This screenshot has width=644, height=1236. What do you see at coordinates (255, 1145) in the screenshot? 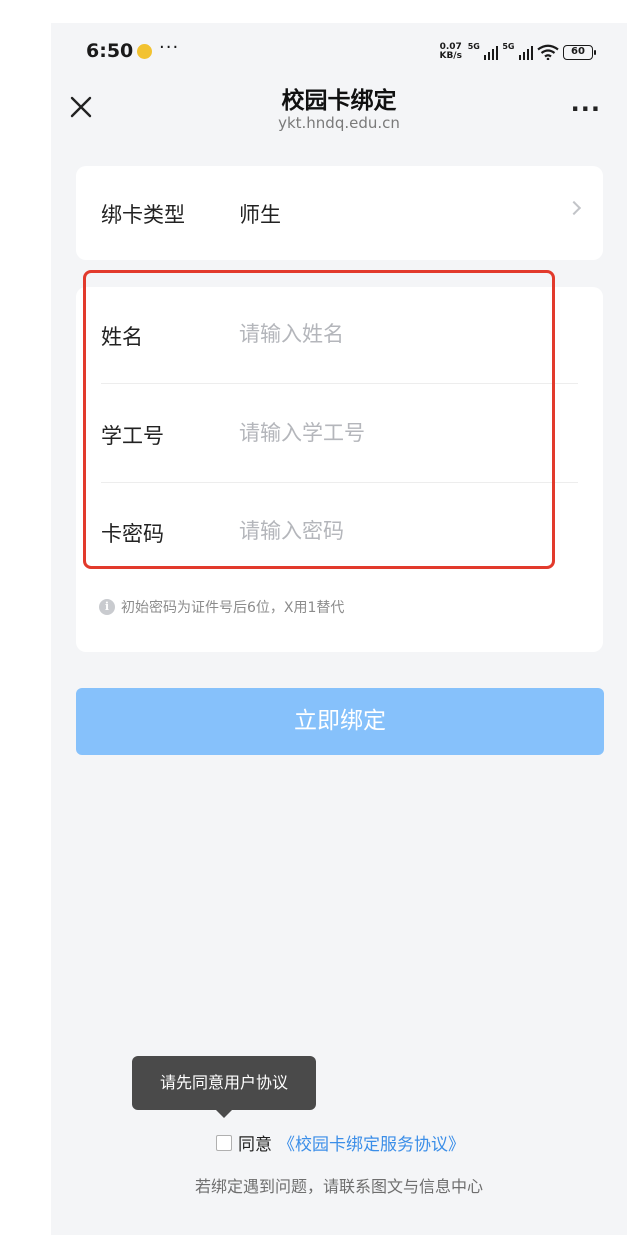
I see `agreement-text: 同意` at bounding box center [255, 1145].